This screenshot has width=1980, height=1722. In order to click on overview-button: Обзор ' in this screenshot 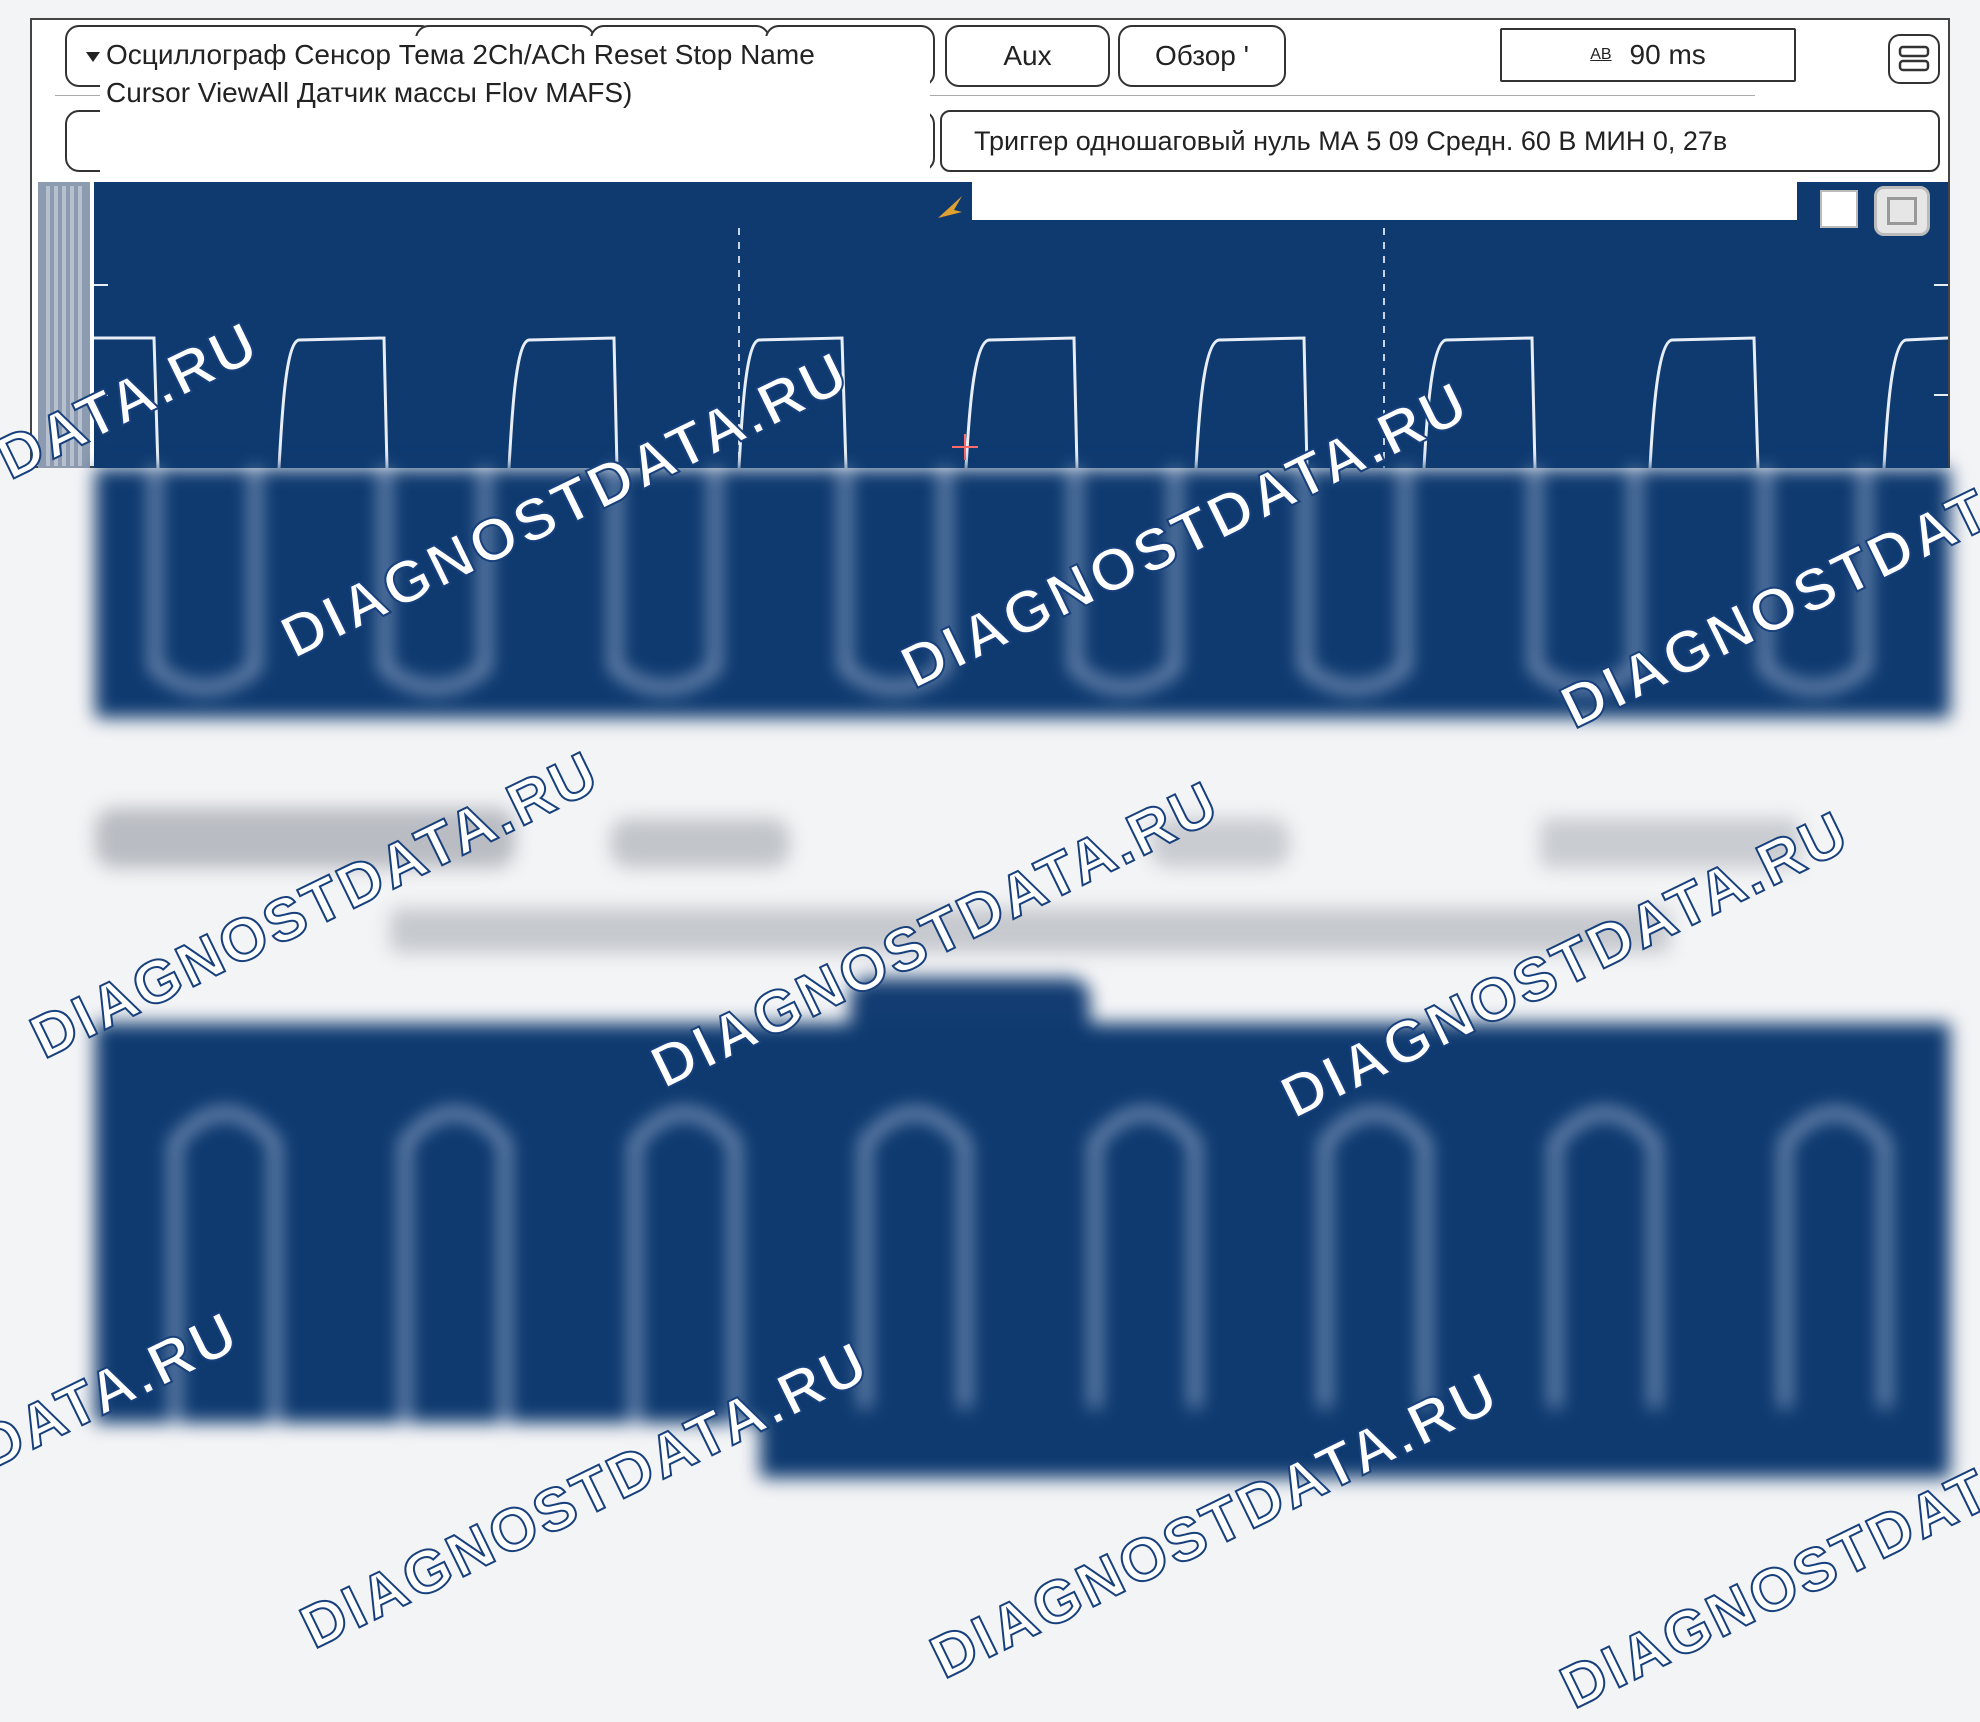, I will do `click(1202, 56)`.